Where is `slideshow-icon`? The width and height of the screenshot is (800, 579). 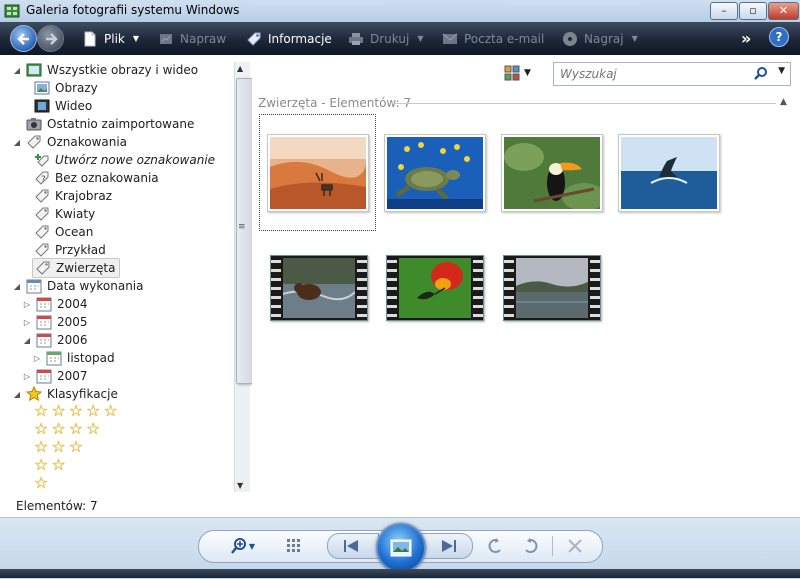 slideshow-icon is located at coordinates (401, 548).